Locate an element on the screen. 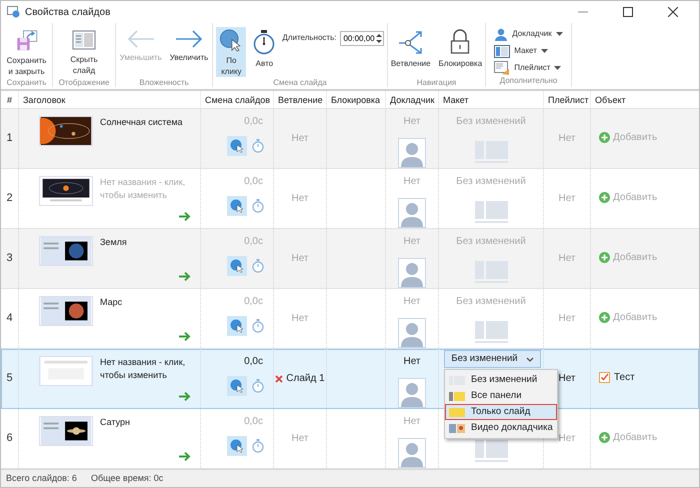  maximize-icon is located at coordinates (628, 12).